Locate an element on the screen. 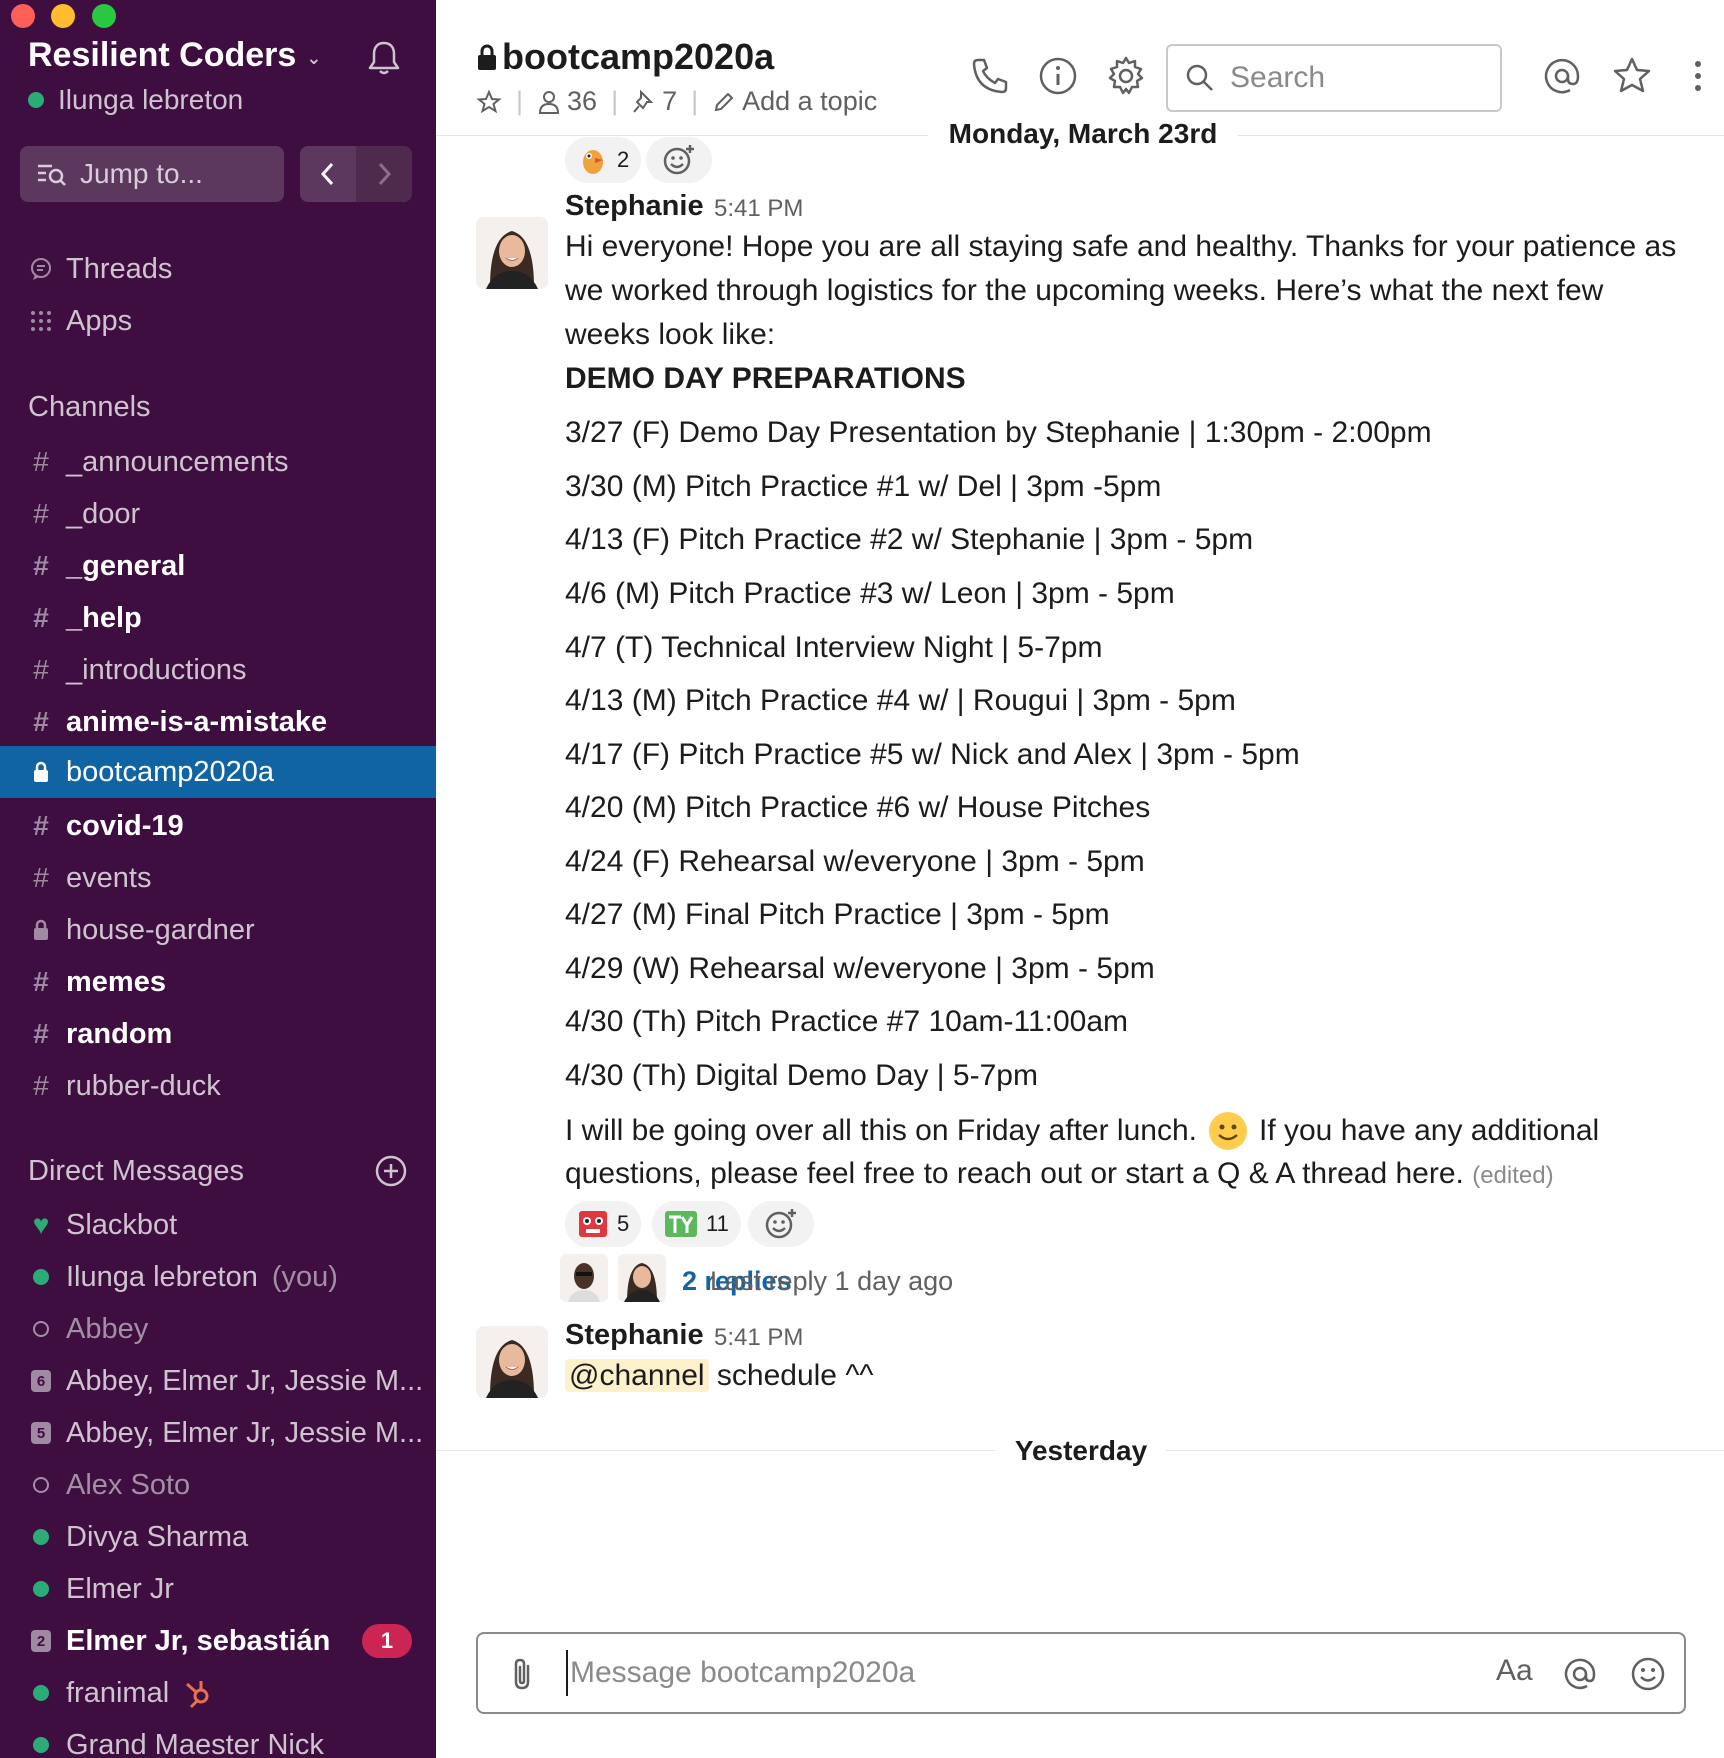  gear-icon is located at coordinates (1126, 76).